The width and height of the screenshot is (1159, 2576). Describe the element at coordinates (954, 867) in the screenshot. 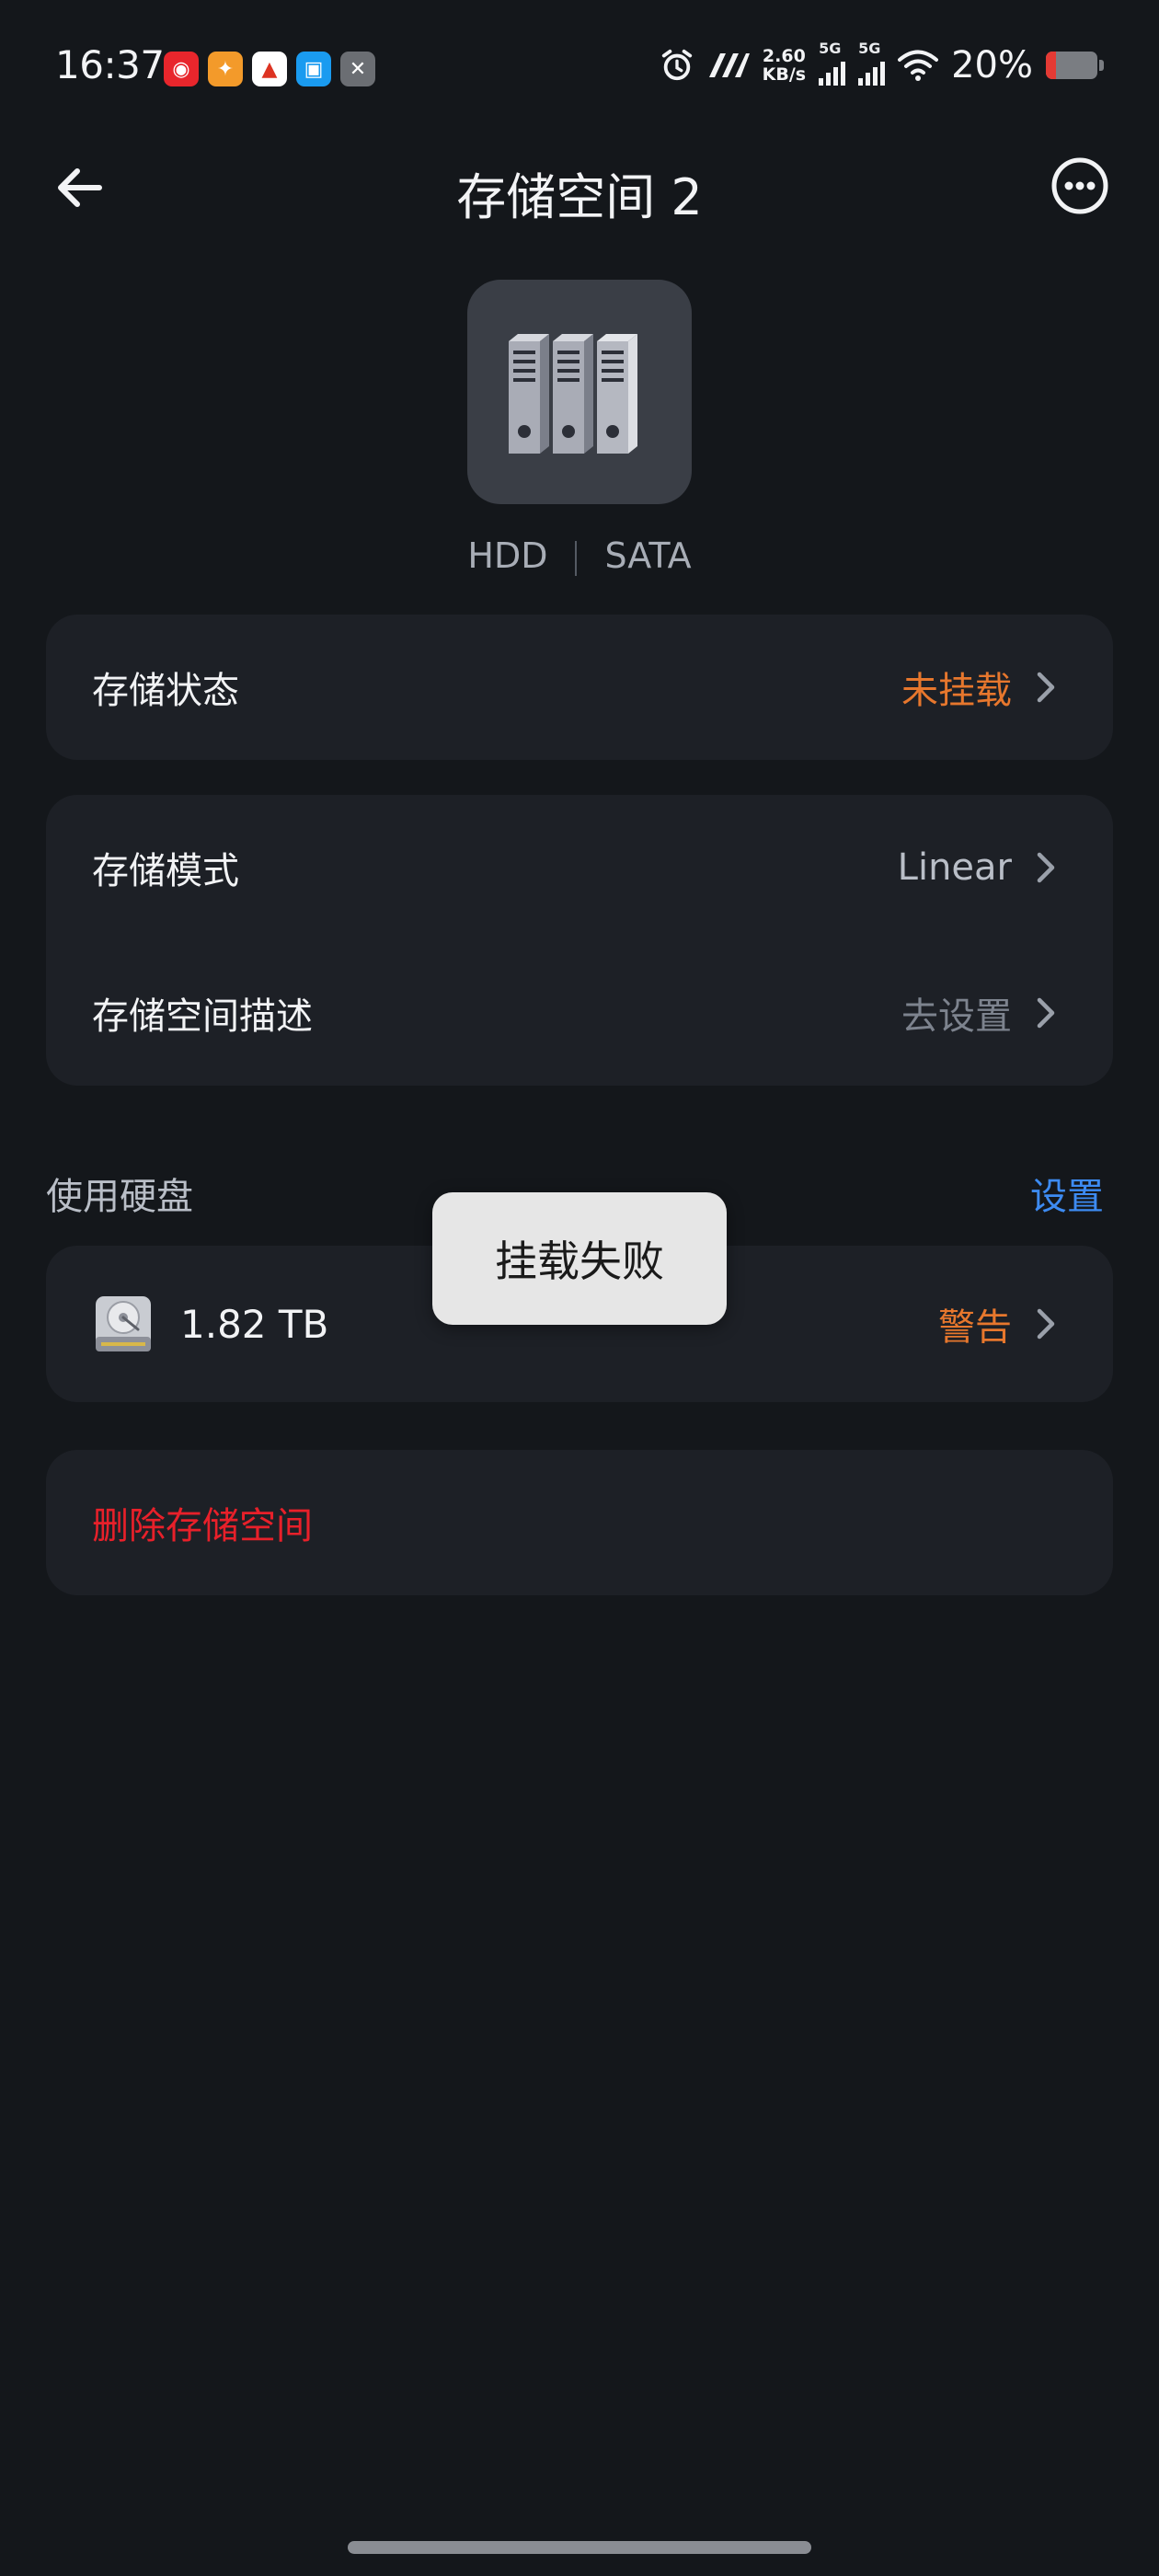

I see `storage-mode-value: Linear` at that location.